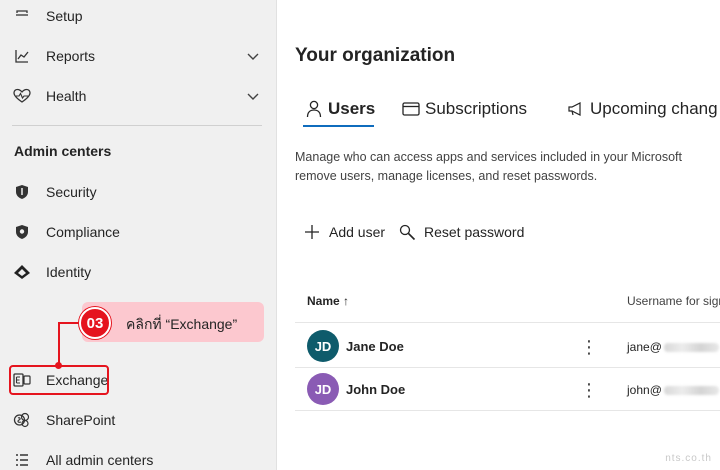  Describe the element at coordinates (476, 108) in the screenshot. I see `tab-label: Subscriptions` at that location.